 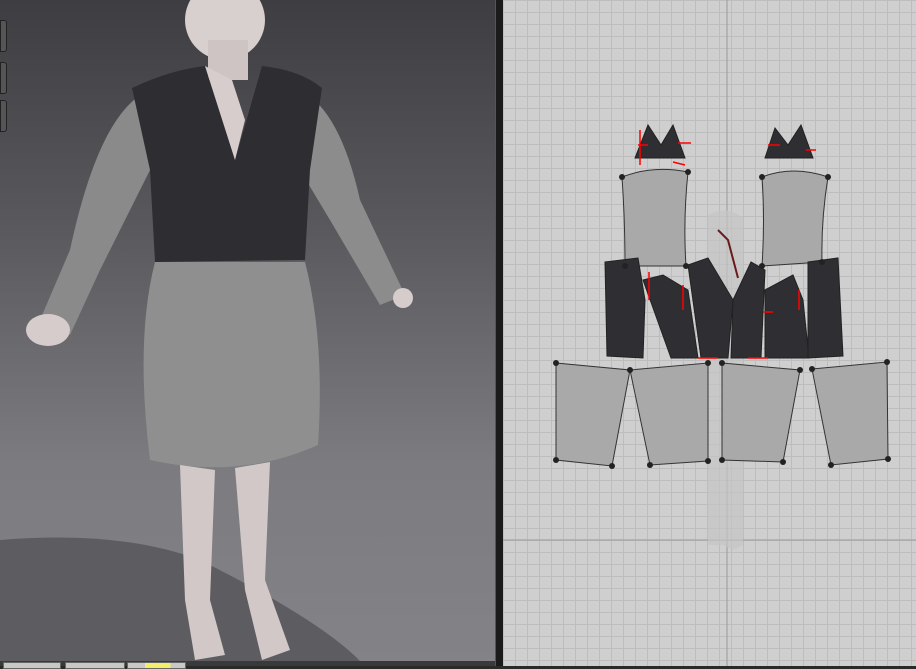 I want to click on left-hand, so click(x=48, y=330).